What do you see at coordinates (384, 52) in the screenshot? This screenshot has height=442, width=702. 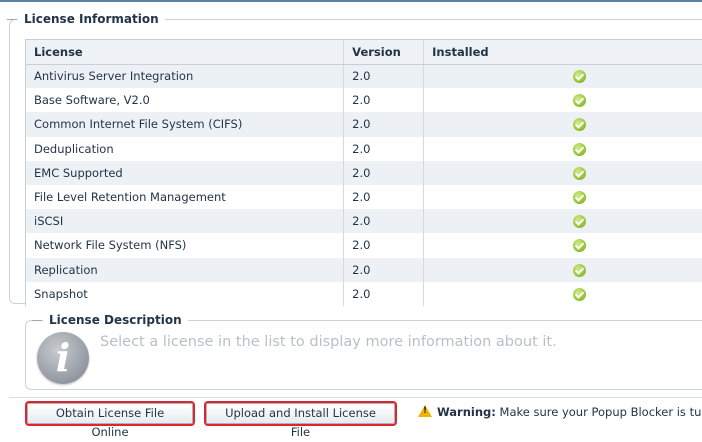 I see `column-header-version: Version` at bounding box center [384, 52].